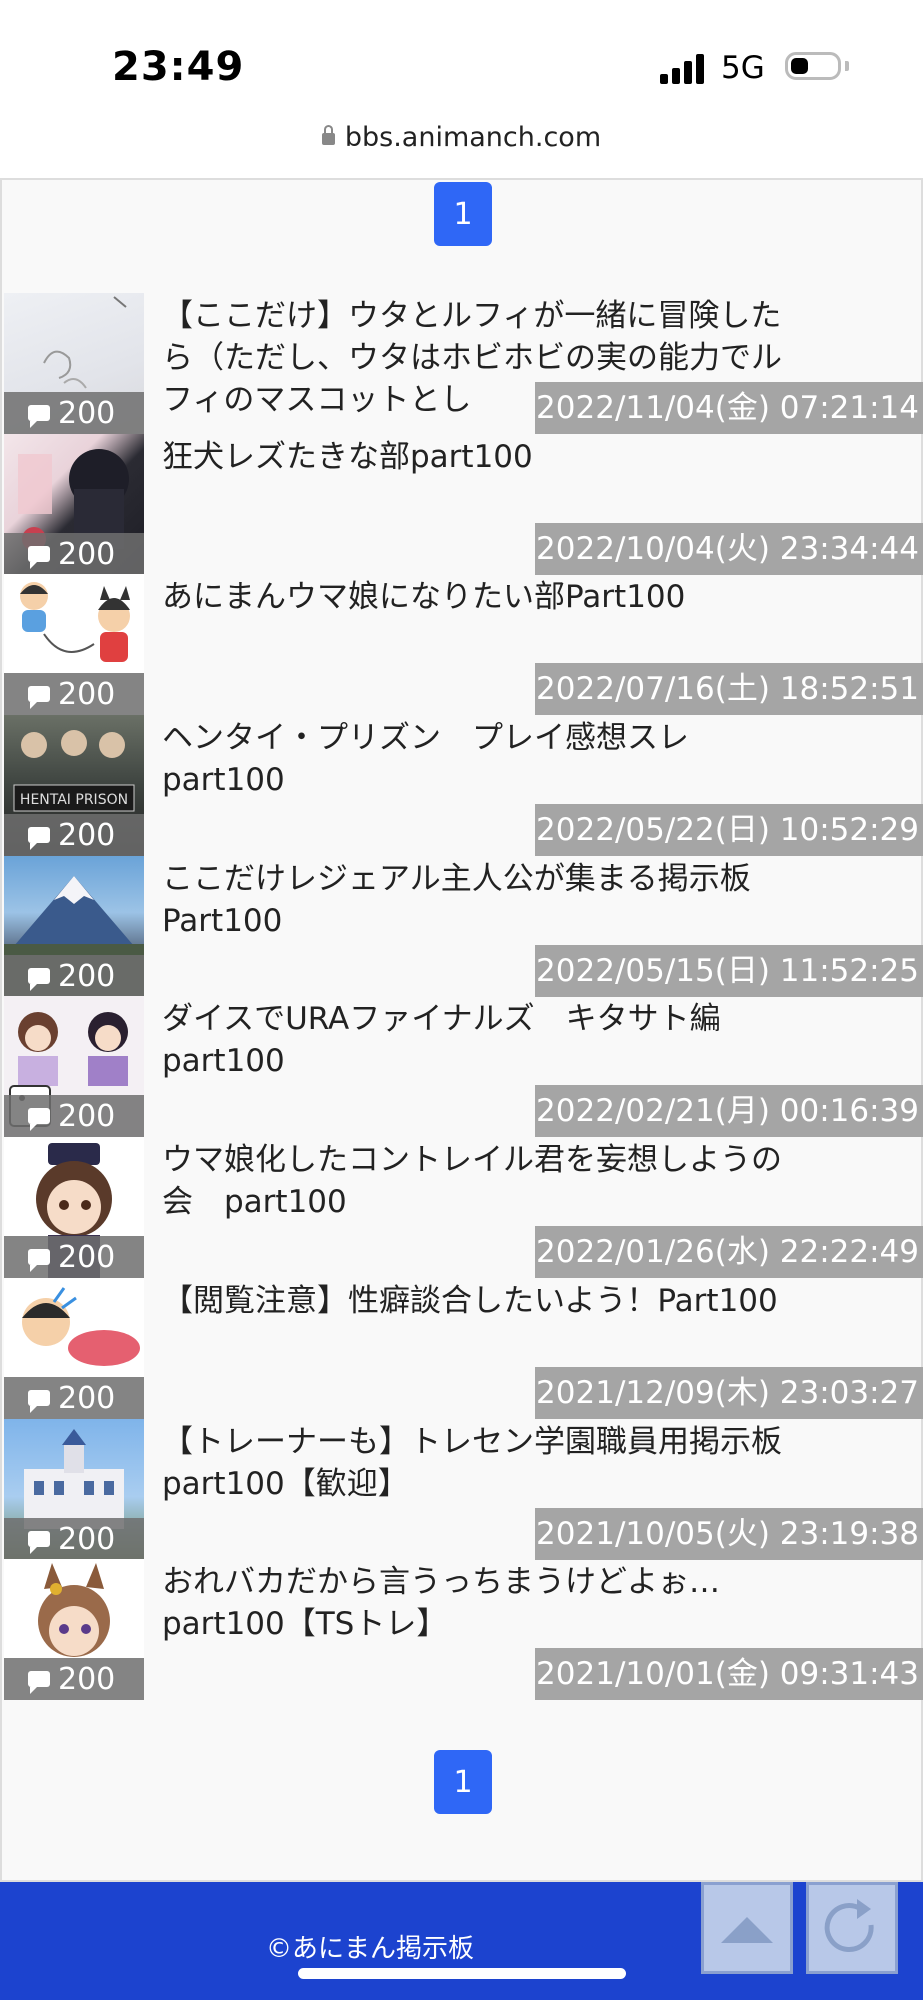 The width and height of the screenshot is (923, 2000). Describe the element at coordinates (743, 68) in the screenshot. I see `network-type: 5G` at that location.